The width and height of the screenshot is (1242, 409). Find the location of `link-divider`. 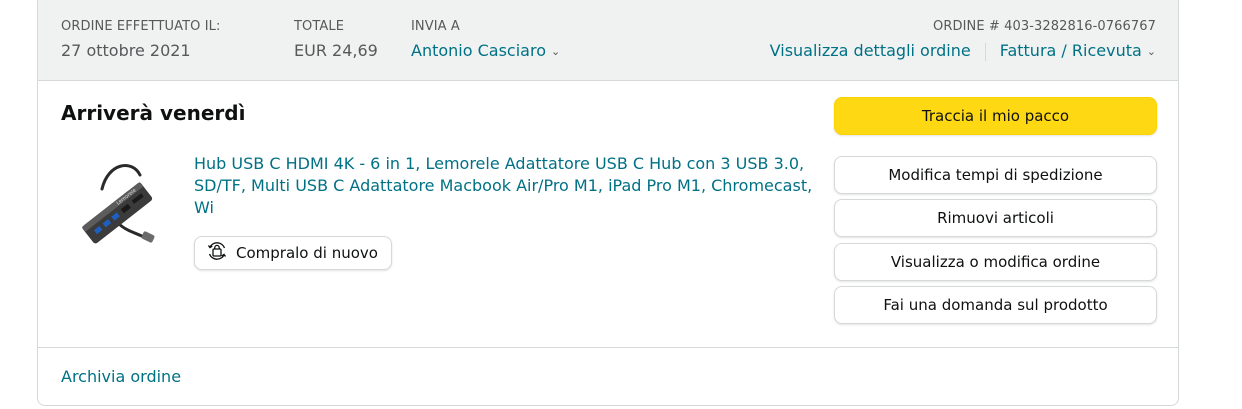

link-divider is located at coordinates (985, 51).